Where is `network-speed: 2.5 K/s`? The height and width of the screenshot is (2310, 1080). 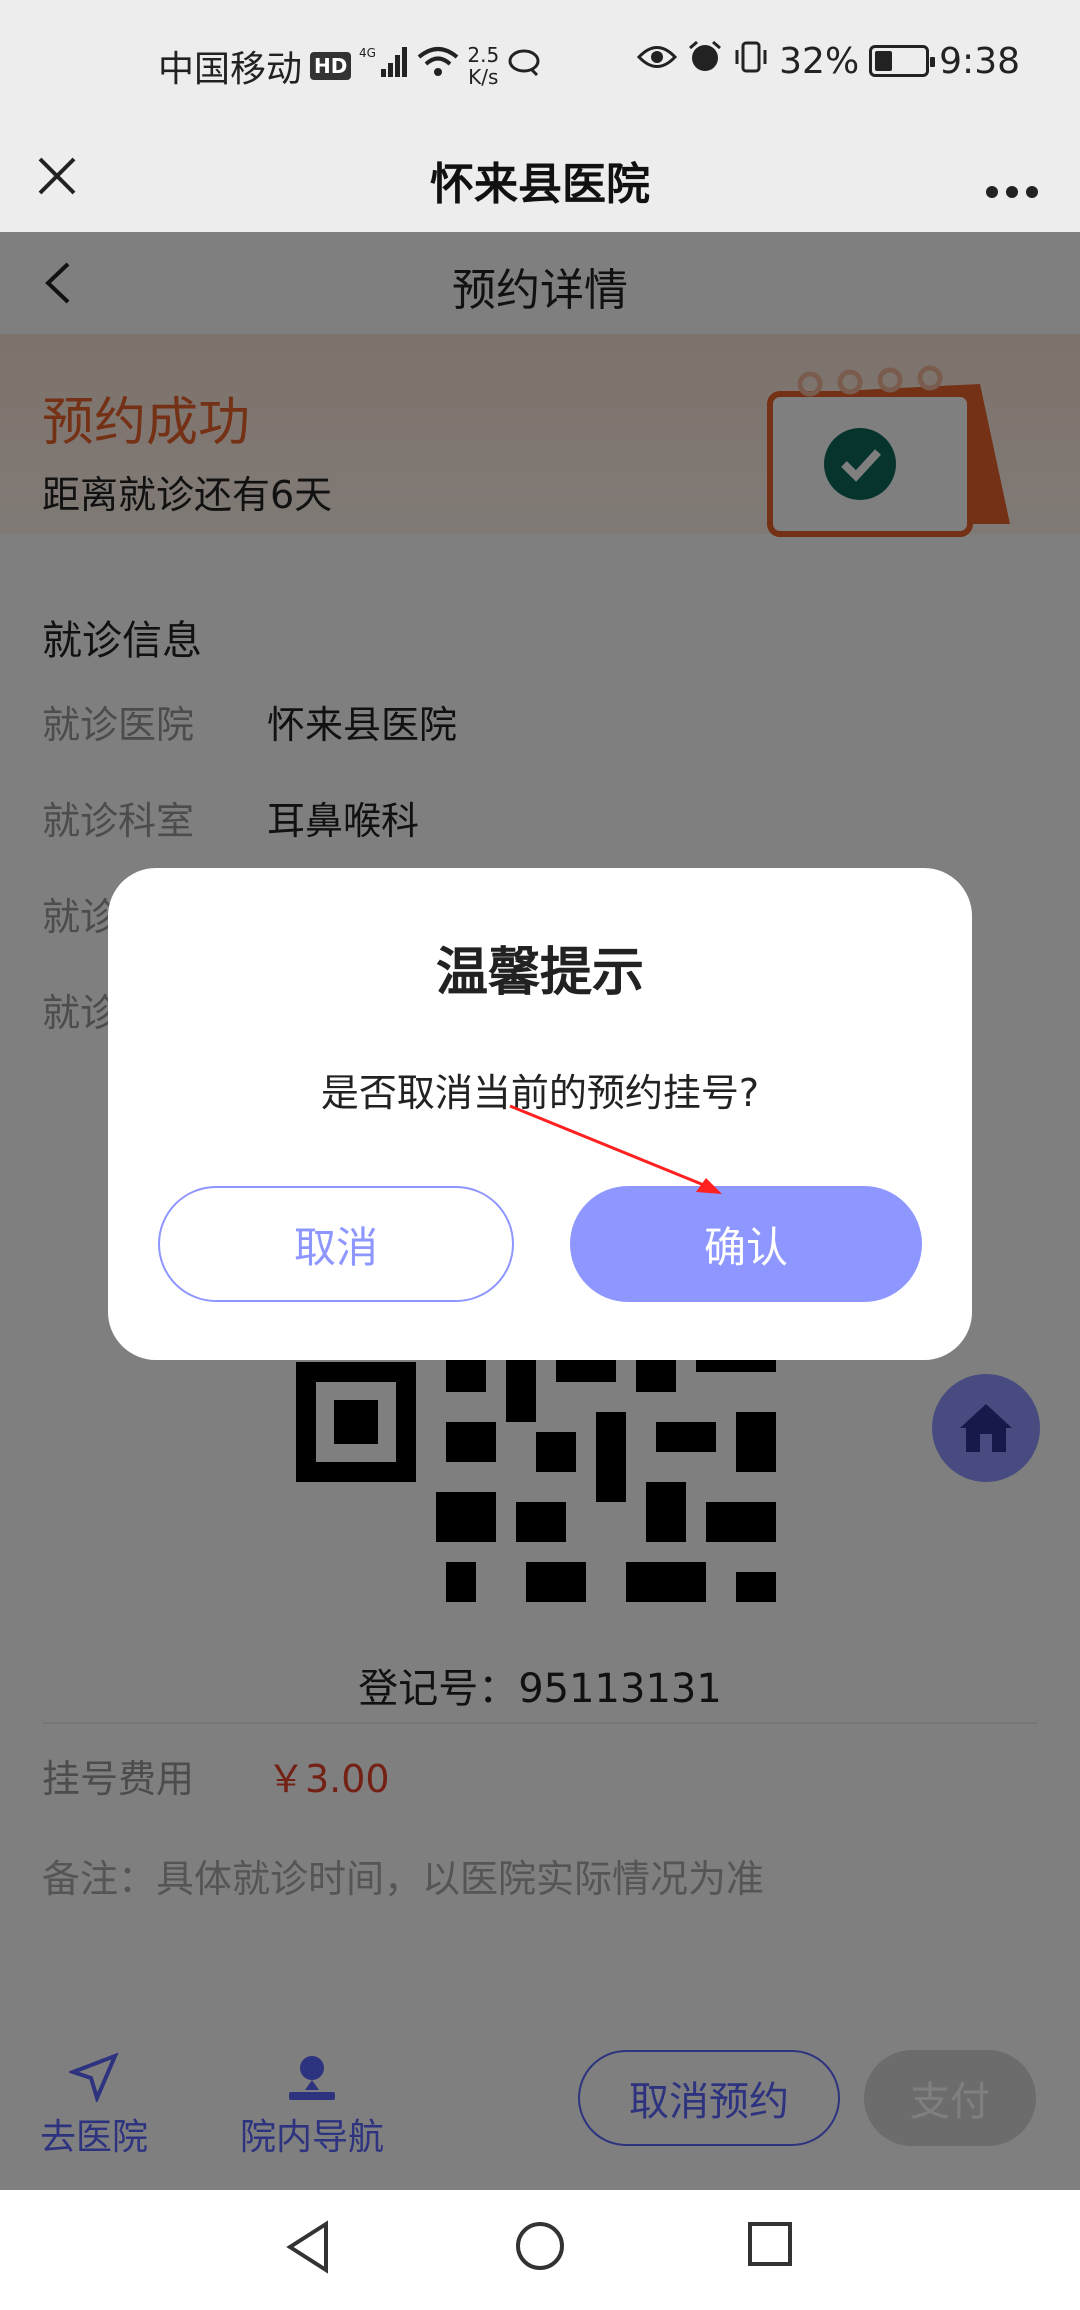 network-speed: 2.5 K/s is located at coordinates (483, 66).